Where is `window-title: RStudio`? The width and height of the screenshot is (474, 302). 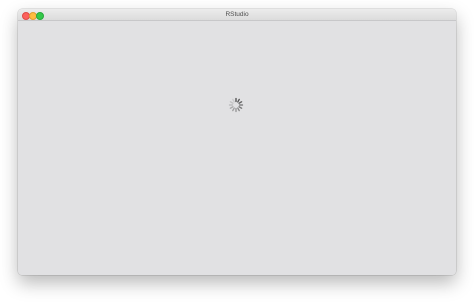
window-title: RStudio is located at coordinates (237, 14).